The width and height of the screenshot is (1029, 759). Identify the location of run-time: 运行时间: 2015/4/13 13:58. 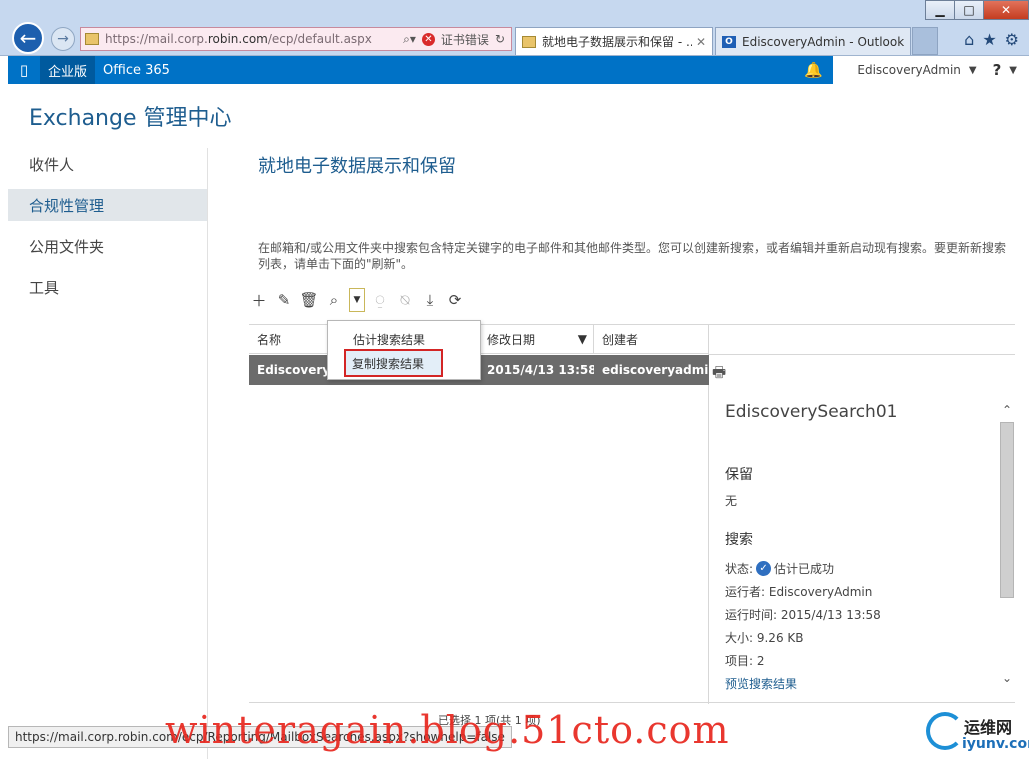
(803, 615).